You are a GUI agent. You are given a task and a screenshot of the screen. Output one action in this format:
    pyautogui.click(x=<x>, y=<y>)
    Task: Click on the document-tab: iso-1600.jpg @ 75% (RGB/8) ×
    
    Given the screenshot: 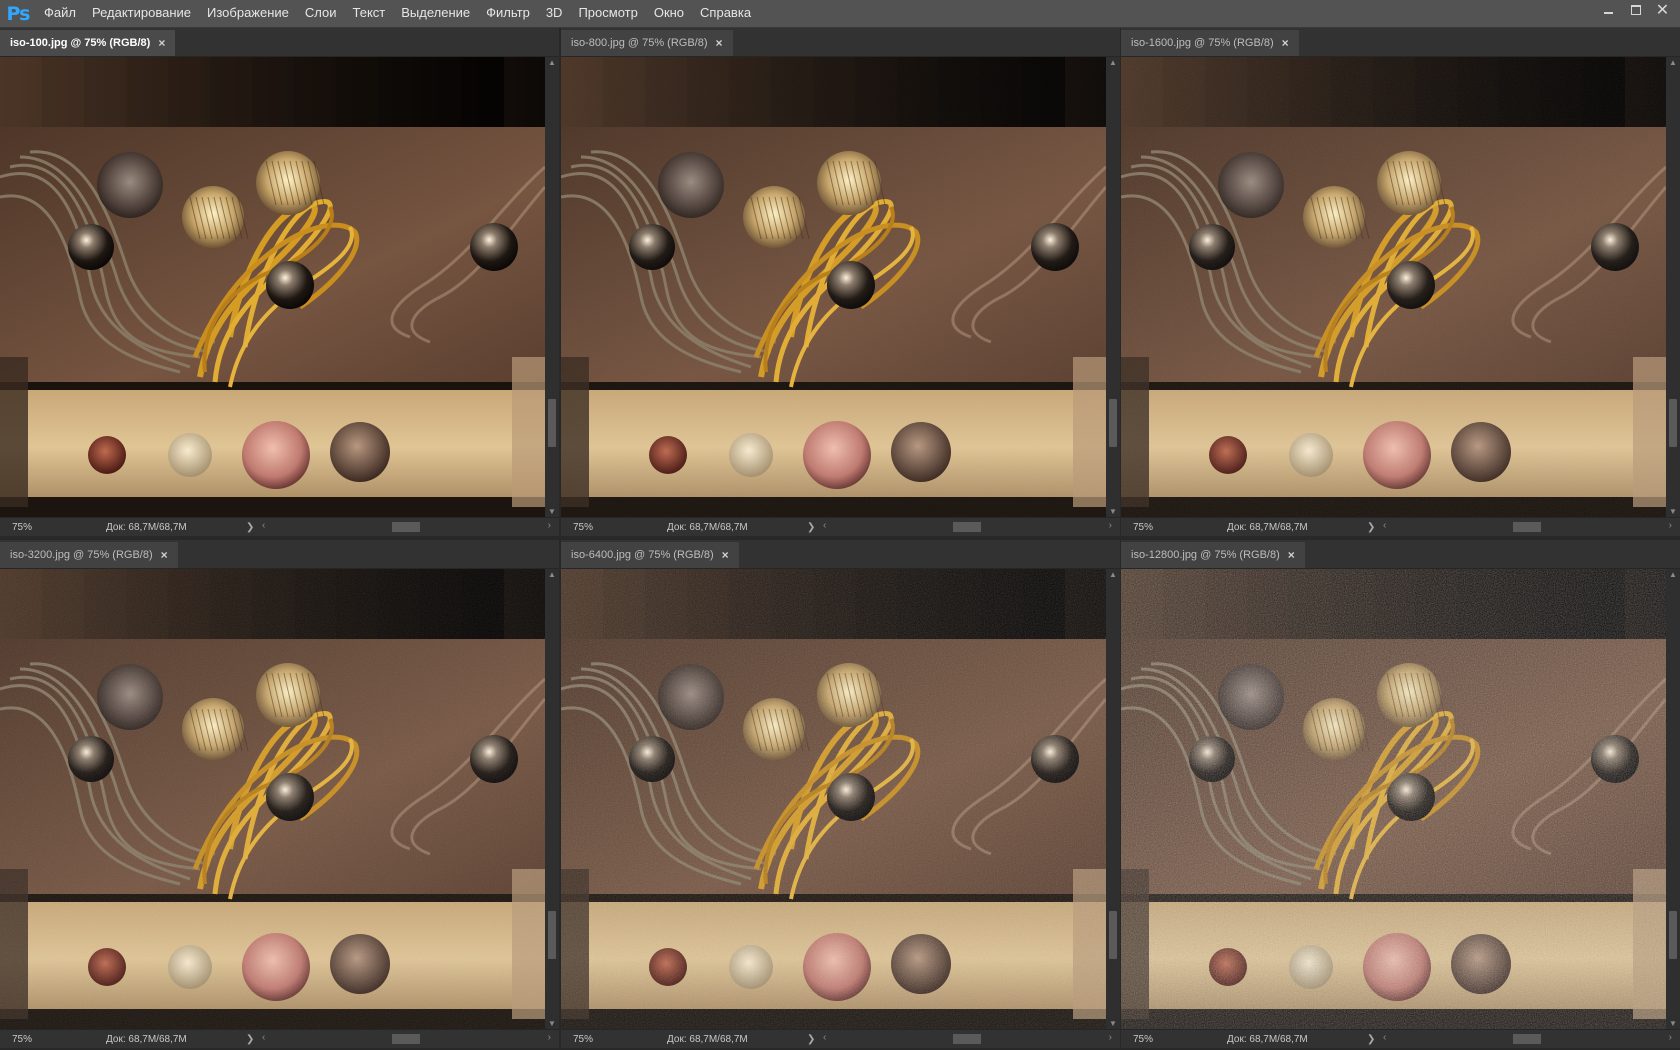 What is the action you would take?
    pyautogui.click(x=1210, y=43)
    